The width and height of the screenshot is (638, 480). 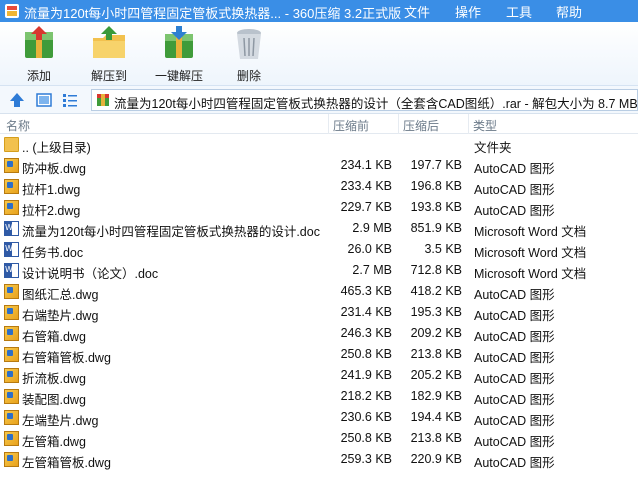 I want to click on file-name: 左端垫片.dwg, so click(x=60, y=421).